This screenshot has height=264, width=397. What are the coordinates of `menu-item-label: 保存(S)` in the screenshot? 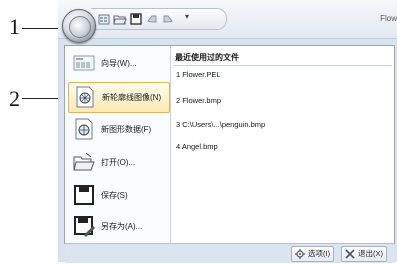 It's located at (114, 195).